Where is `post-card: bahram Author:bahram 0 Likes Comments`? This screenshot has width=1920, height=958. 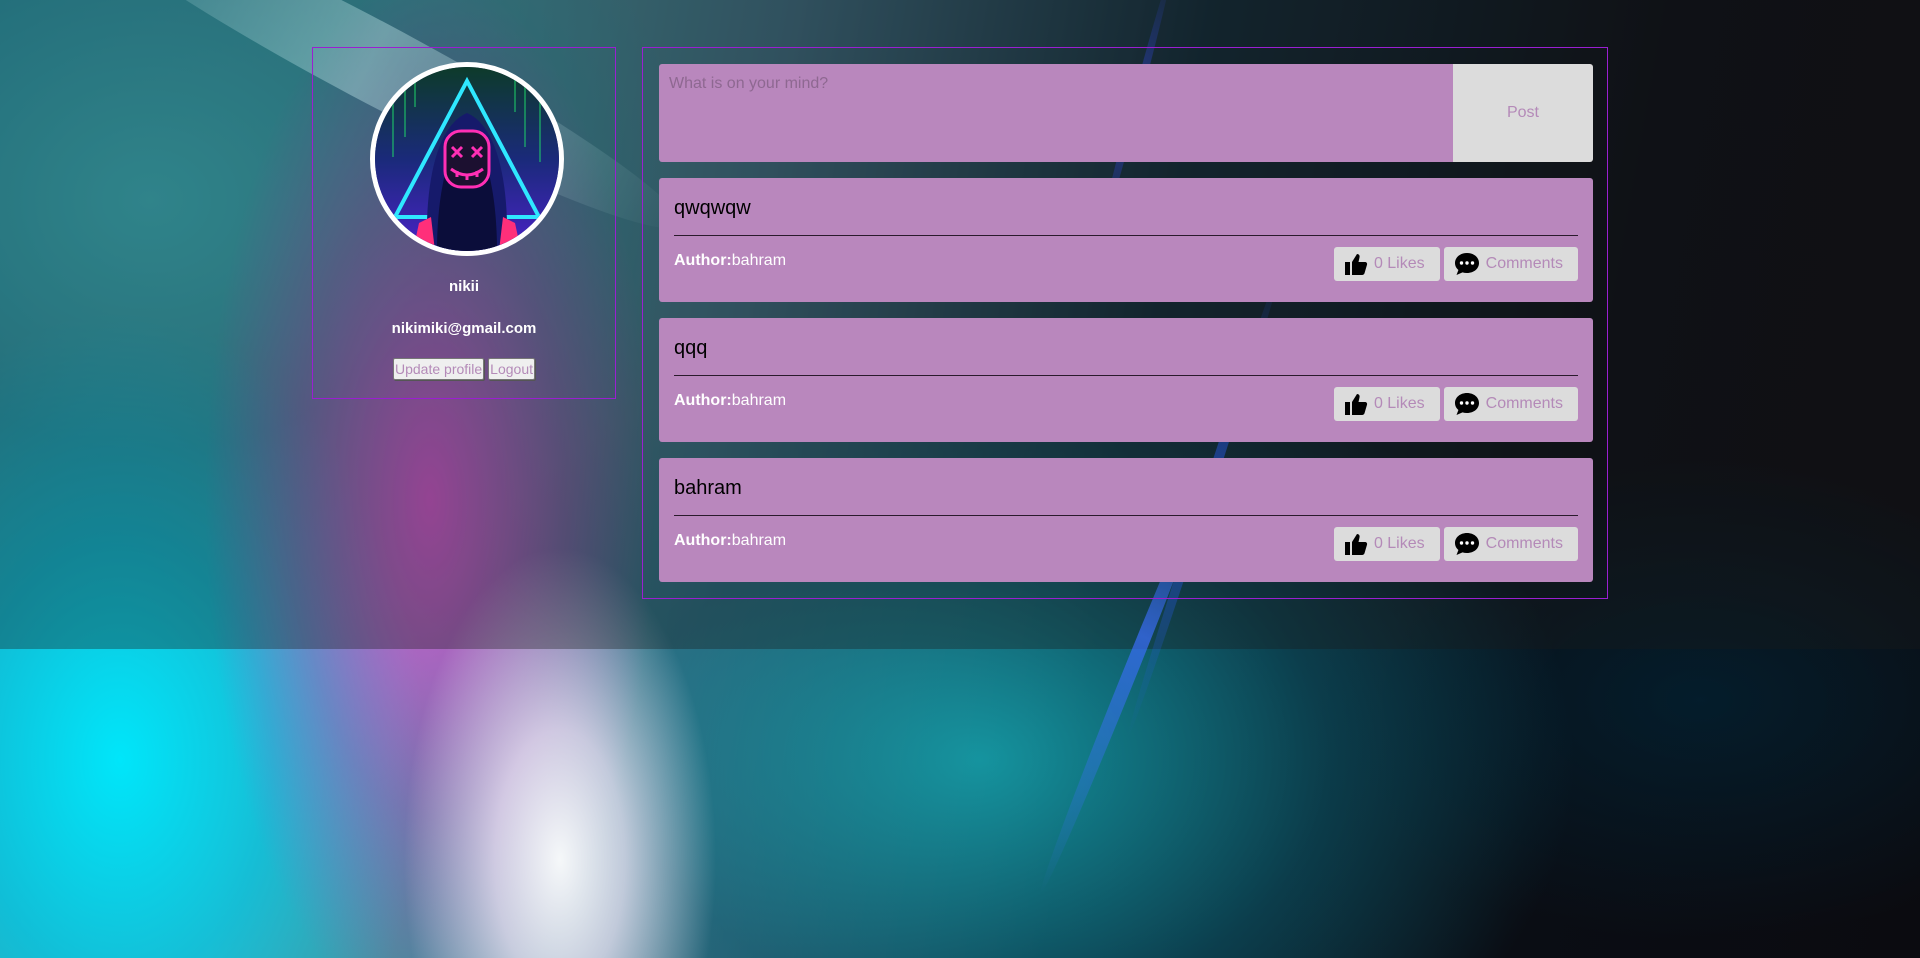
post-card: bahram Author:bahram 0 Likes Comments is located at coordinates (1126, 520).